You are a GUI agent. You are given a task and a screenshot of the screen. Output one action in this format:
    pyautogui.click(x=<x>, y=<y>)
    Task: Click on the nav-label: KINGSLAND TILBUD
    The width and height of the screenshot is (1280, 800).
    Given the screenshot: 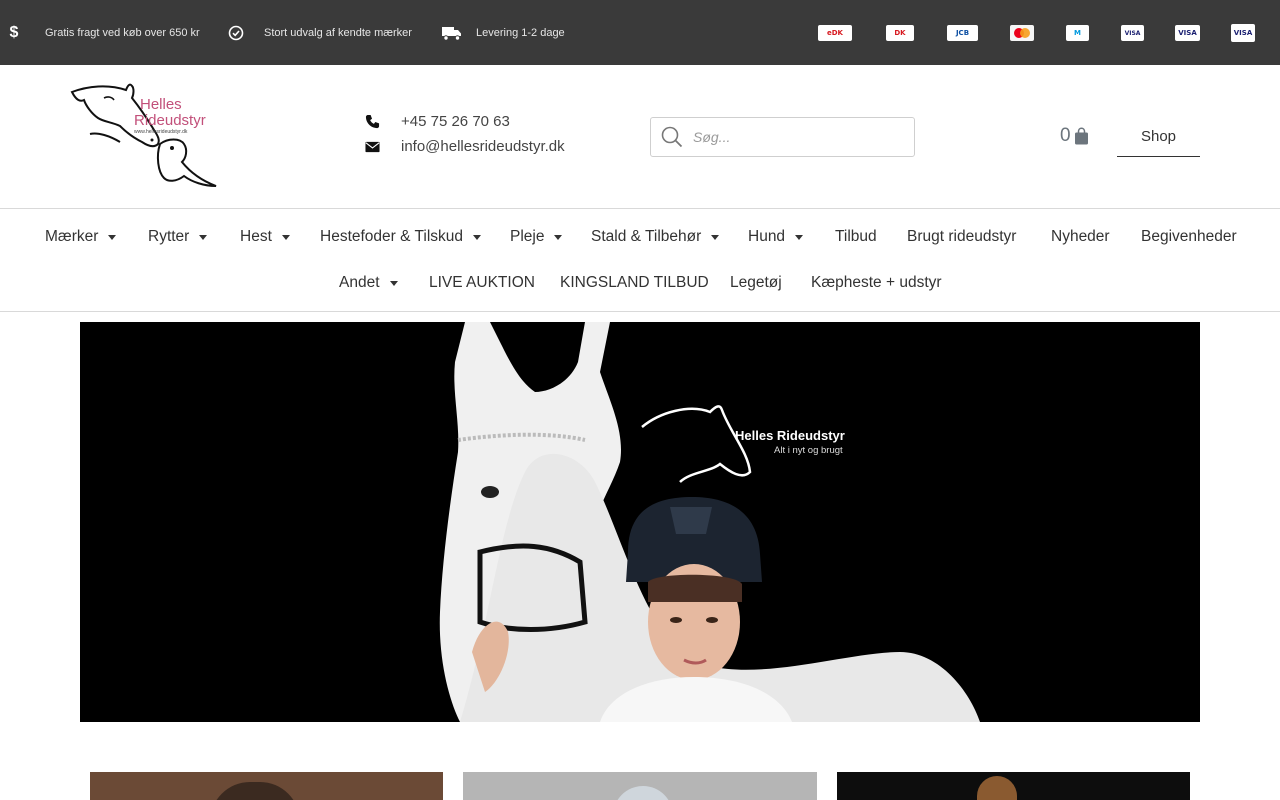 What is the action you would take?
    pyautogui.click(x=634, y=282)
    